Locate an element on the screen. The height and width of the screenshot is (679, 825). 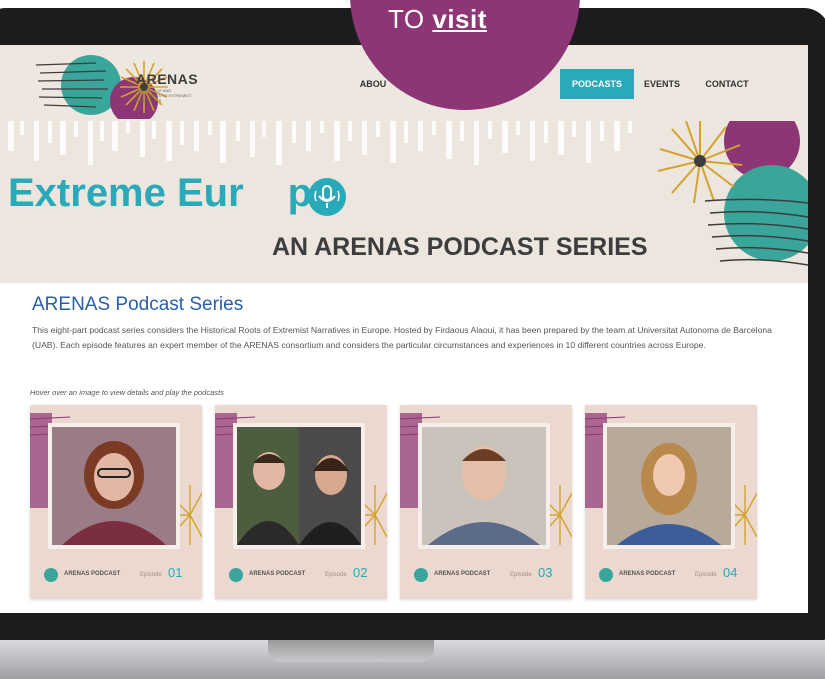
section-title: ARENAS Podcast Series is located at coordinates (138, 304).